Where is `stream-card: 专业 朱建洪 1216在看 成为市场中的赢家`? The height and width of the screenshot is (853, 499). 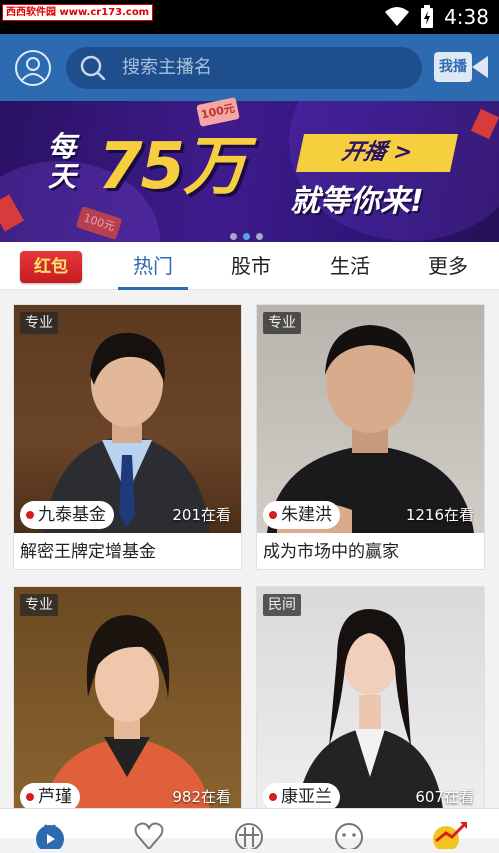
stream-card: 专业 朱建洪 1216在看 成为市场中的赢家 is located at coordinates (370, 437).